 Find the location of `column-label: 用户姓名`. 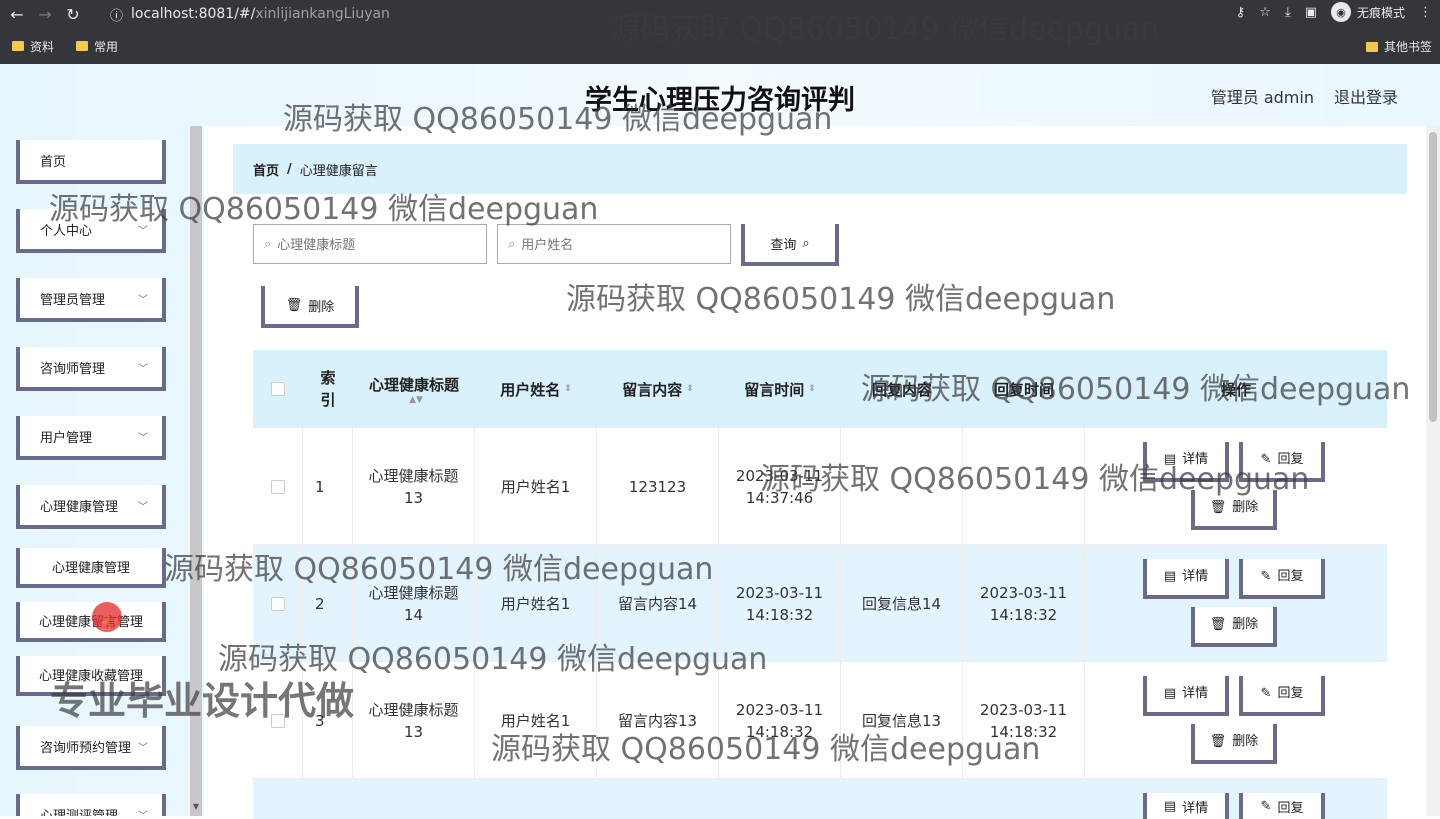

column-label: 用户姓名 is located at coordinates (530, 389).